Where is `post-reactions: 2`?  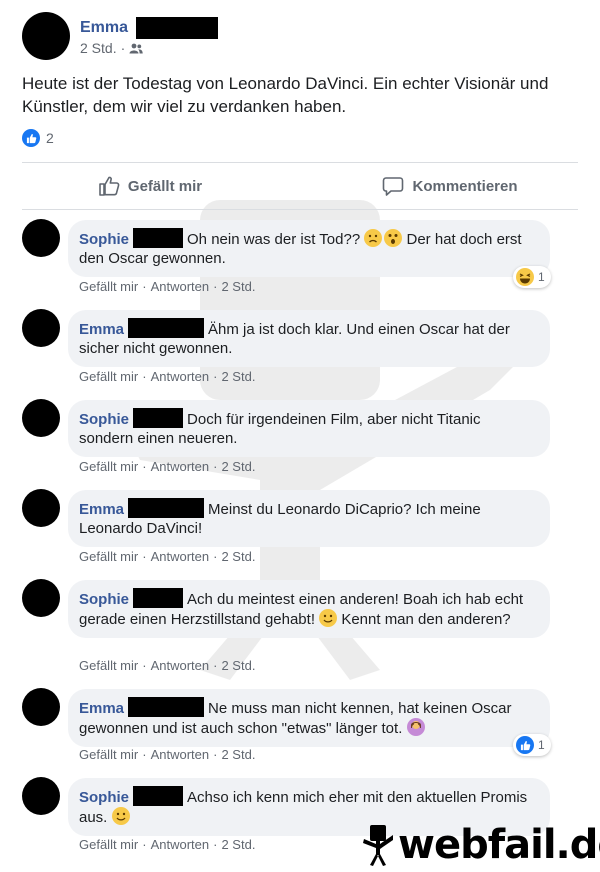 post-reactions: 2 is located at coordinates (38, 138).